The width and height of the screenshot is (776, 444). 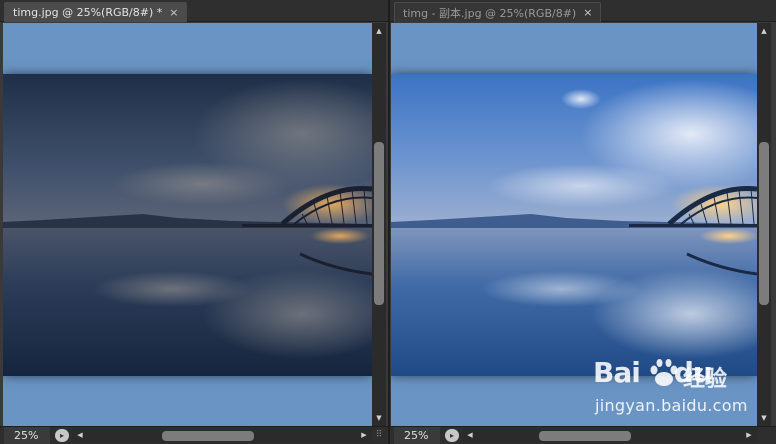 I want to click on tab-timg: timg.jpg @ 25%(RGB/8#) * ×, so click(x=96, y=12).